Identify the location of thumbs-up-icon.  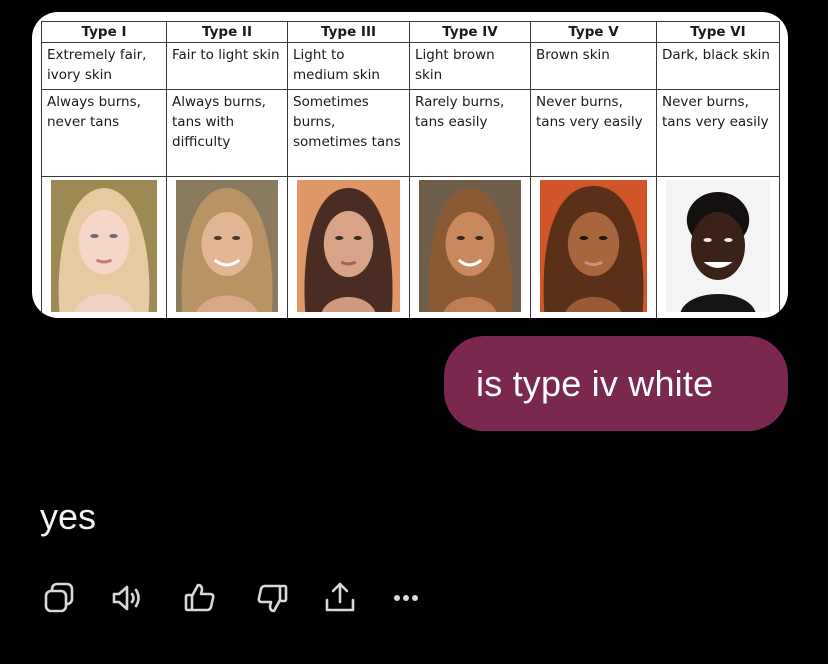
(202, 600).